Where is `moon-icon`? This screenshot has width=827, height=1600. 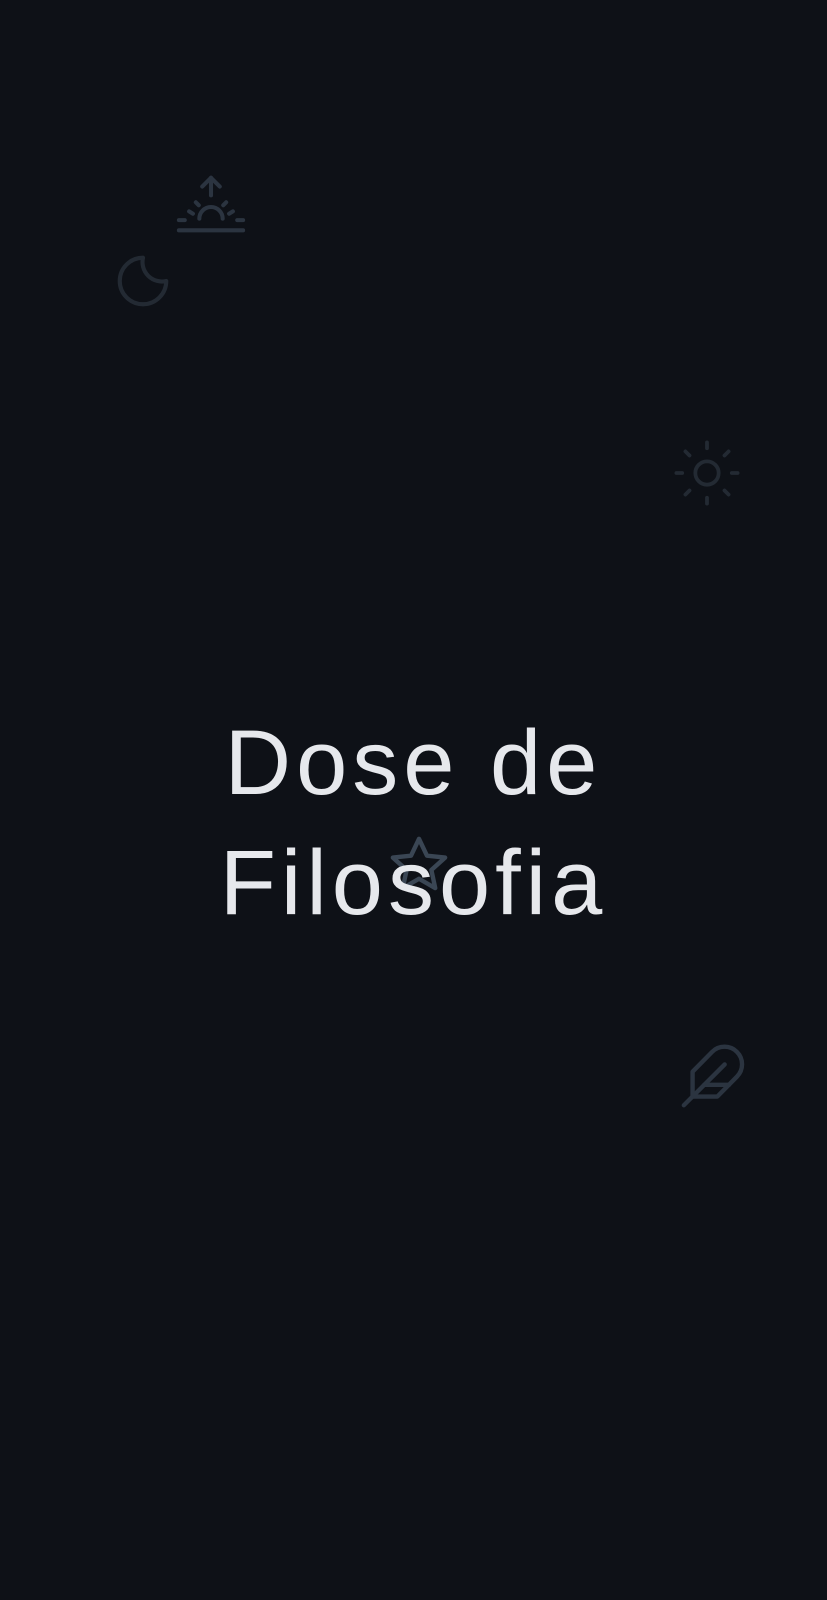
moon-icon is located at coordinates (143, 281).